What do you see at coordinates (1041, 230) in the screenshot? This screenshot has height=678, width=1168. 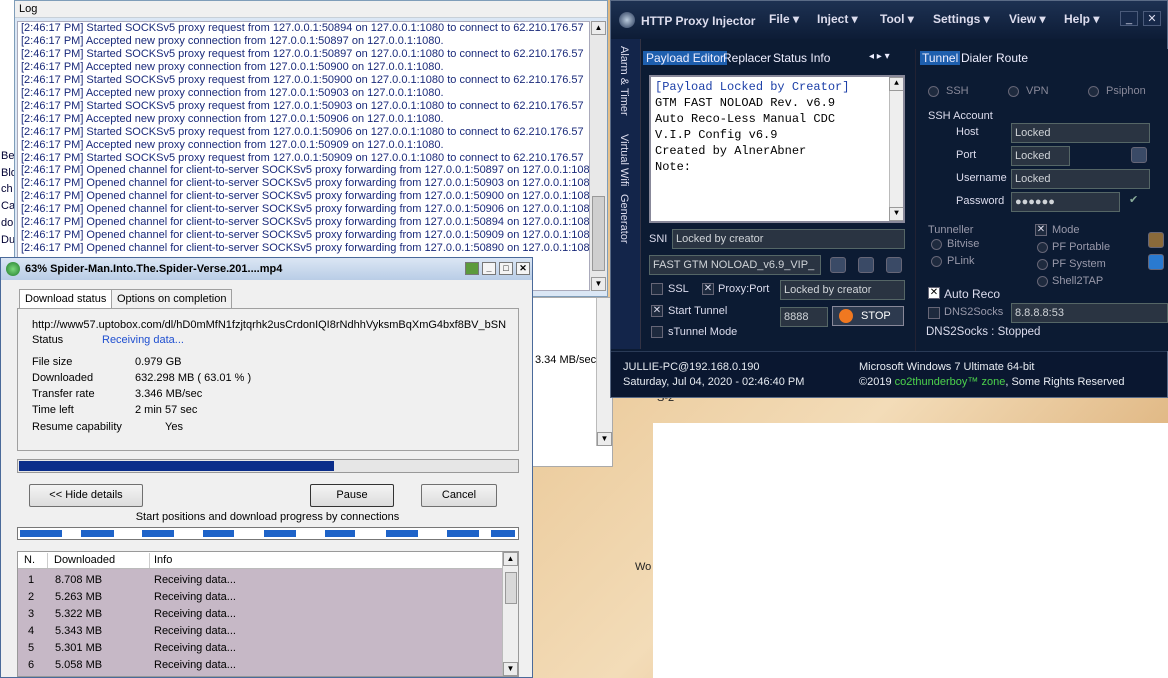 I see `mode-checkbox: ✕` at bounding box center [1041, 230].